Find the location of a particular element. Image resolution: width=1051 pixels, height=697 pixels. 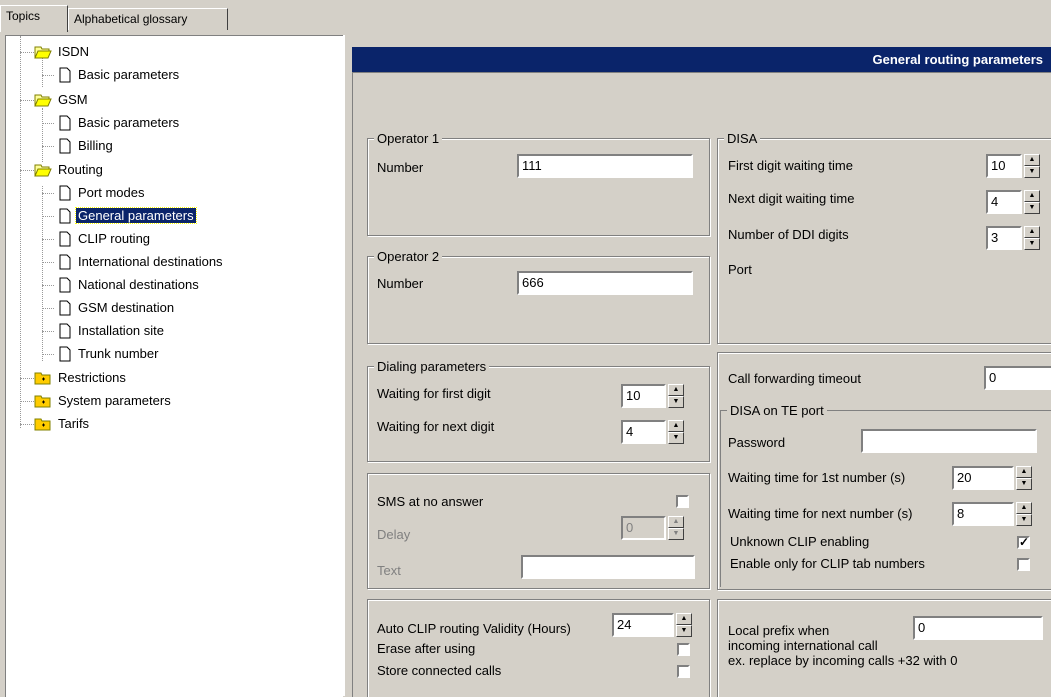

erase-after-using-checkbox is located at coordinates (683, 649).